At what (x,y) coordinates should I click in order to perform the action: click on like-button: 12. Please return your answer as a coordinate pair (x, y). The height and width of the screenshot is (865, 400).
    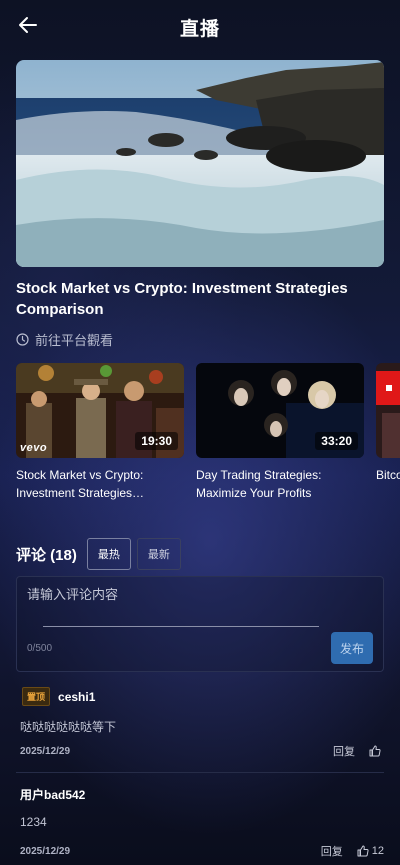
    Looking at the image, I should click on (370, 851).